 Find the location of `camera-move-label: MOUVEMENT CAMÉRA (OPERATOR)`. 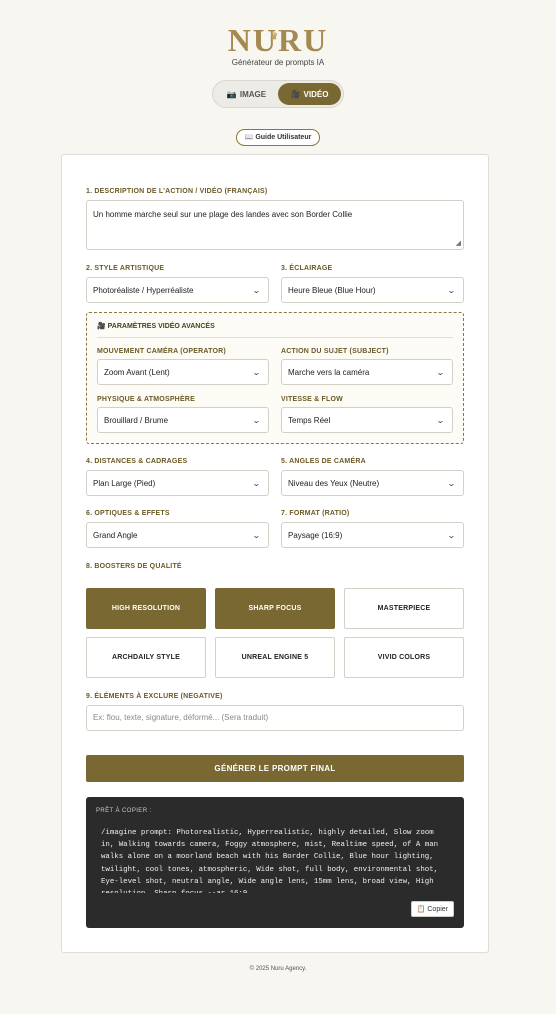

camera-move-label: MOUVEMENT CAMÉRA (OPERATOR) is located at coordinates (161, 351).